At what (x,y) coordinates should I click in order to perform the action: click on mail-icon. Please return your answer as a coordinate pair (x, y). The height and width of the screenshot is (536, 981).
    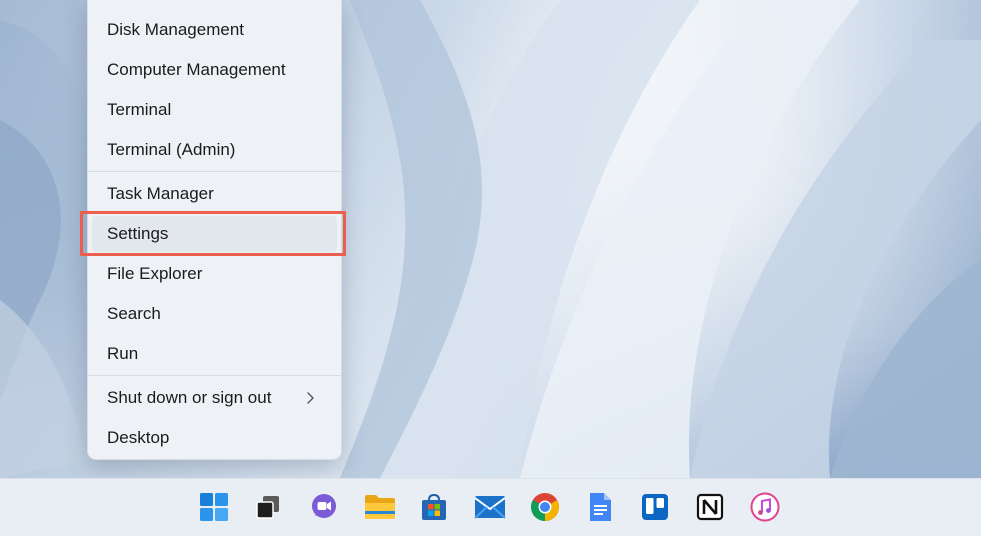
    Looking at the image, I should click on (490, 507).